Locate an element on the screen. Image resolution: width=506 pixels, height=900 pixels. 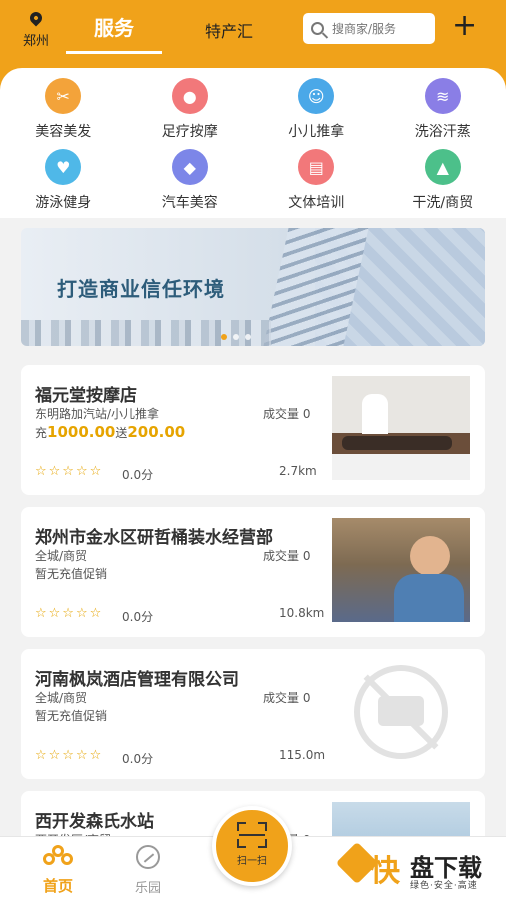
search-input is located at coordinates (382, 28).